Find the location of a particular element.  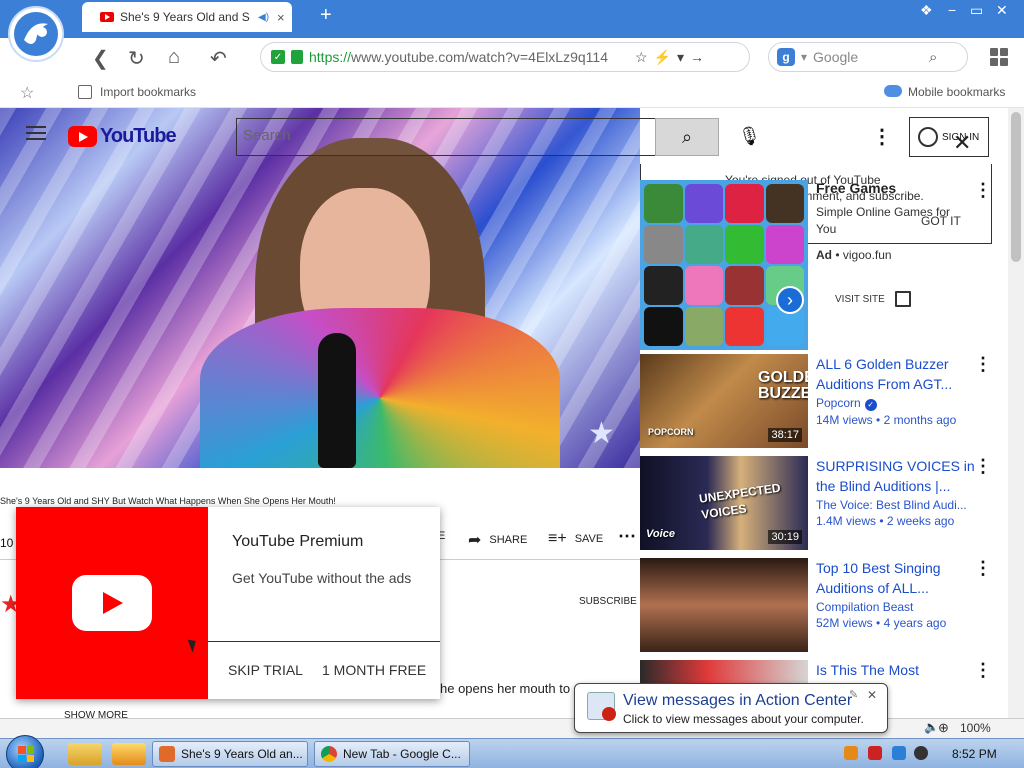

carousel-next-icon: › is located at coordinates (790, 300).